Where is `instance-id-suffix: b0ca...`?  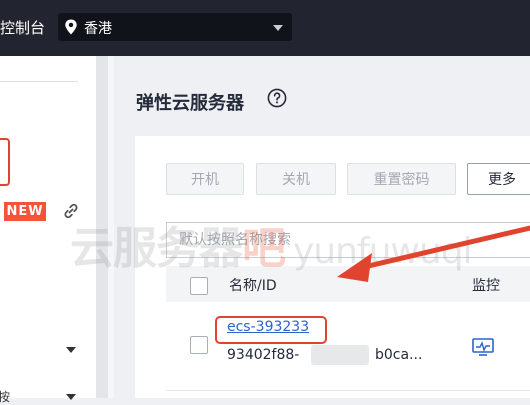
instance-id-suffix: b0ca... is located at coordinates (399, 355).